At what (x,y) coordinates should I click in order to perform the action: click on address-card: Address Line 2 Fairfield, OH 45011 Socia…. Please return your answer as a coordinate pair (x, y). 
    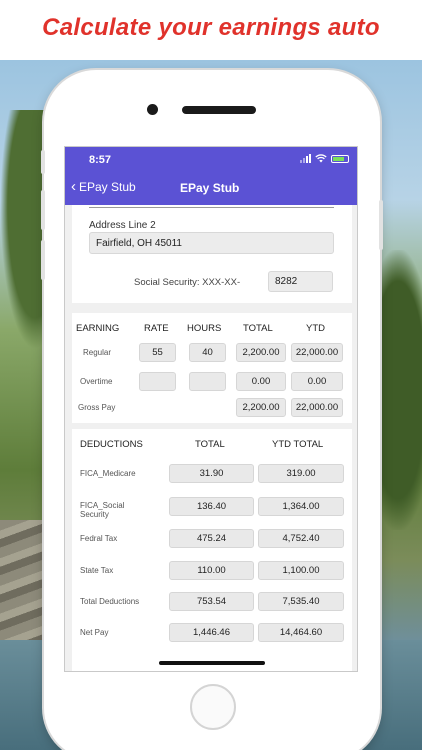
    Looking at the image, I should click on (212, 254).